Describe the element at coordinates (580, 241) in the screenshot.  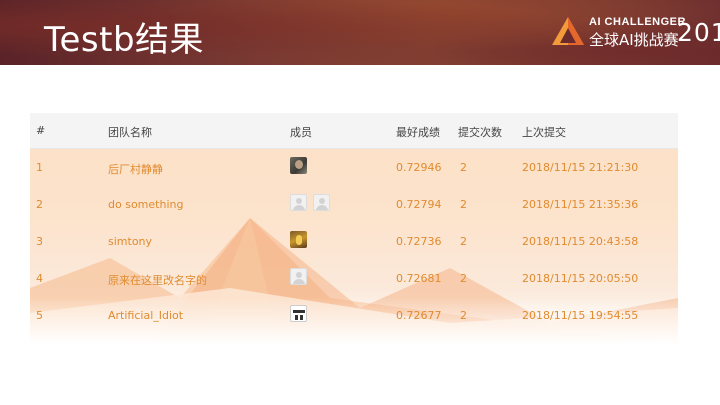
I see `last-submit-cell: 2018/11/15 20:43:58` at that location.